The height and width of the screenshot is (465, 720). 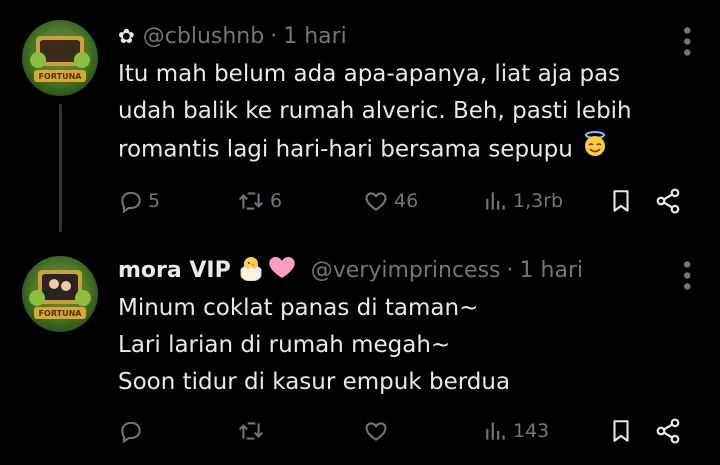 I want to click on views-count: 143, so click(x=531, y=431).